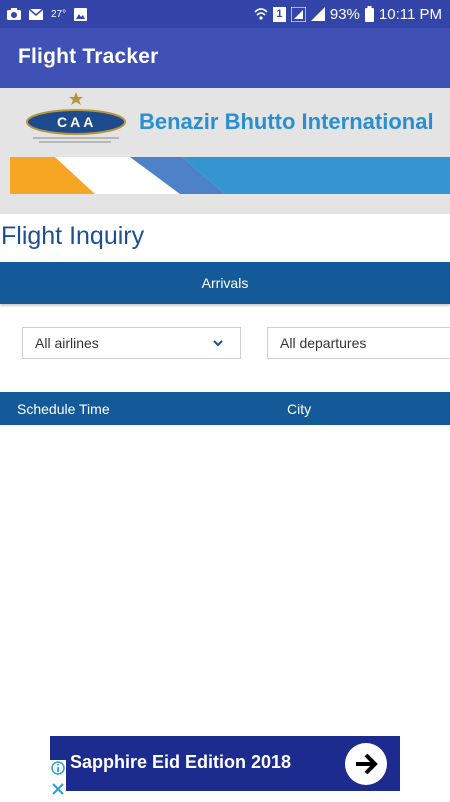  Describe the element at coordinates (36, 14) in the screenshot. I see `email-icon` at that location.